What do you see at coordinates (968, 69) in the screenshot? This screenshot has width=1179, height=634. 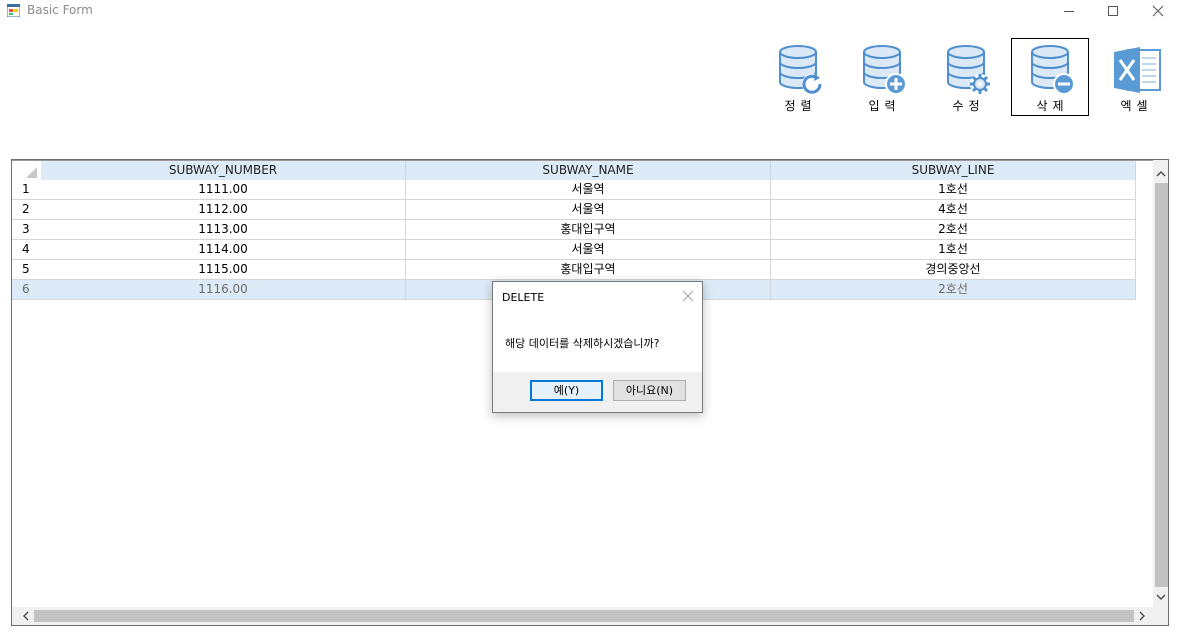 I see `database-gear-icon` at bounding box center [968, 69].